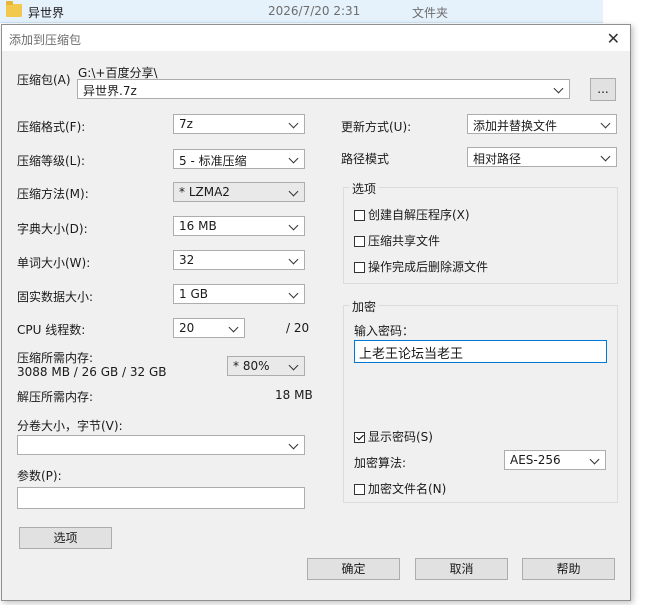 The image size is (645, 605). What do you see at coordinates (480, 232) in the screenshot?
I see `options-group: 选项 创建自解压程序(X) 压缩共享文件 操作完成后删除源文件` at bounding box center [480, 232].